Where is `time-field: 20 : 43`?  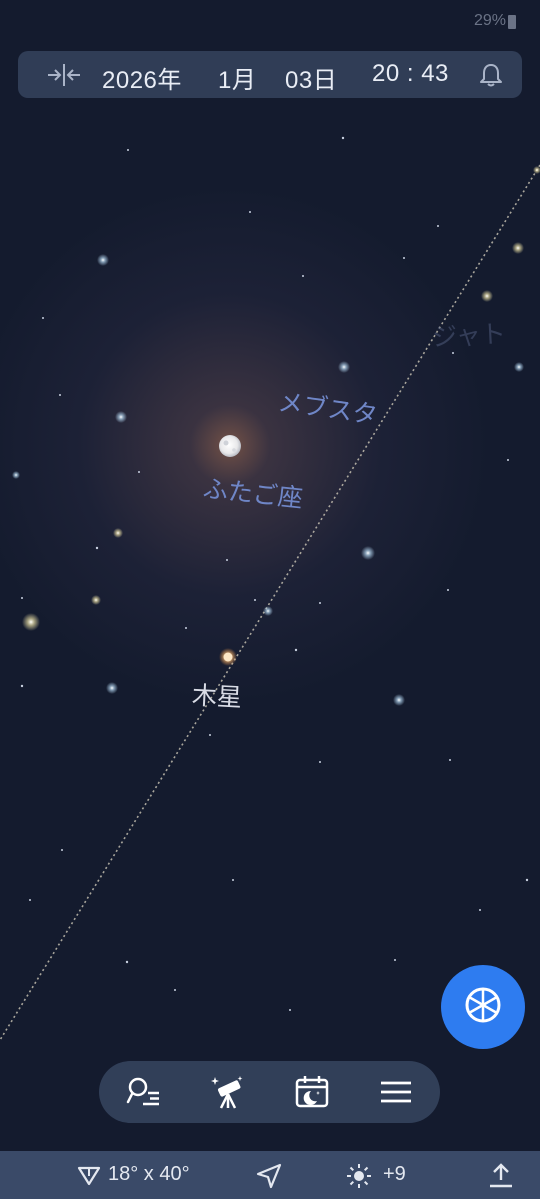 time-field: 20 : 43 is located at coordinates (410, 74).